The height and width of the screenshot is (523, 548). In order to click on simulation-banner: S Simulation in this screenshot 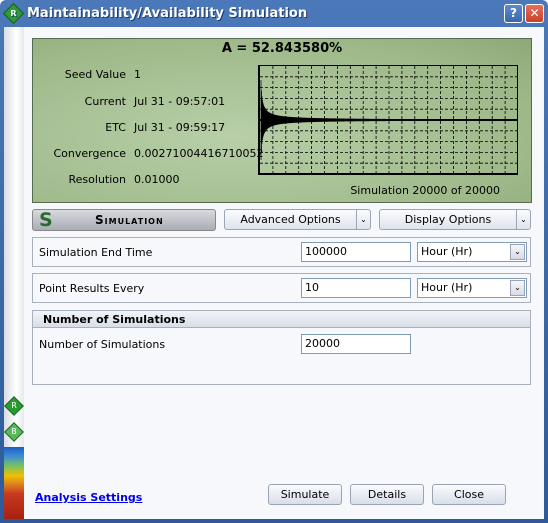, I will do `click(124, 220)`.